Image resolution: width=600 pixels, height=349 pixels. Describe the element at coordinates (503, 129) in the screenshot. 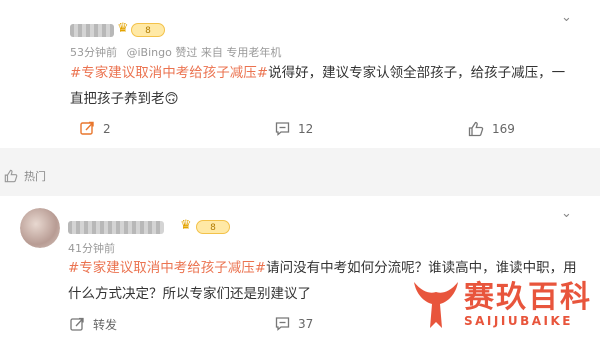

I see `like-count: 169` at that location.